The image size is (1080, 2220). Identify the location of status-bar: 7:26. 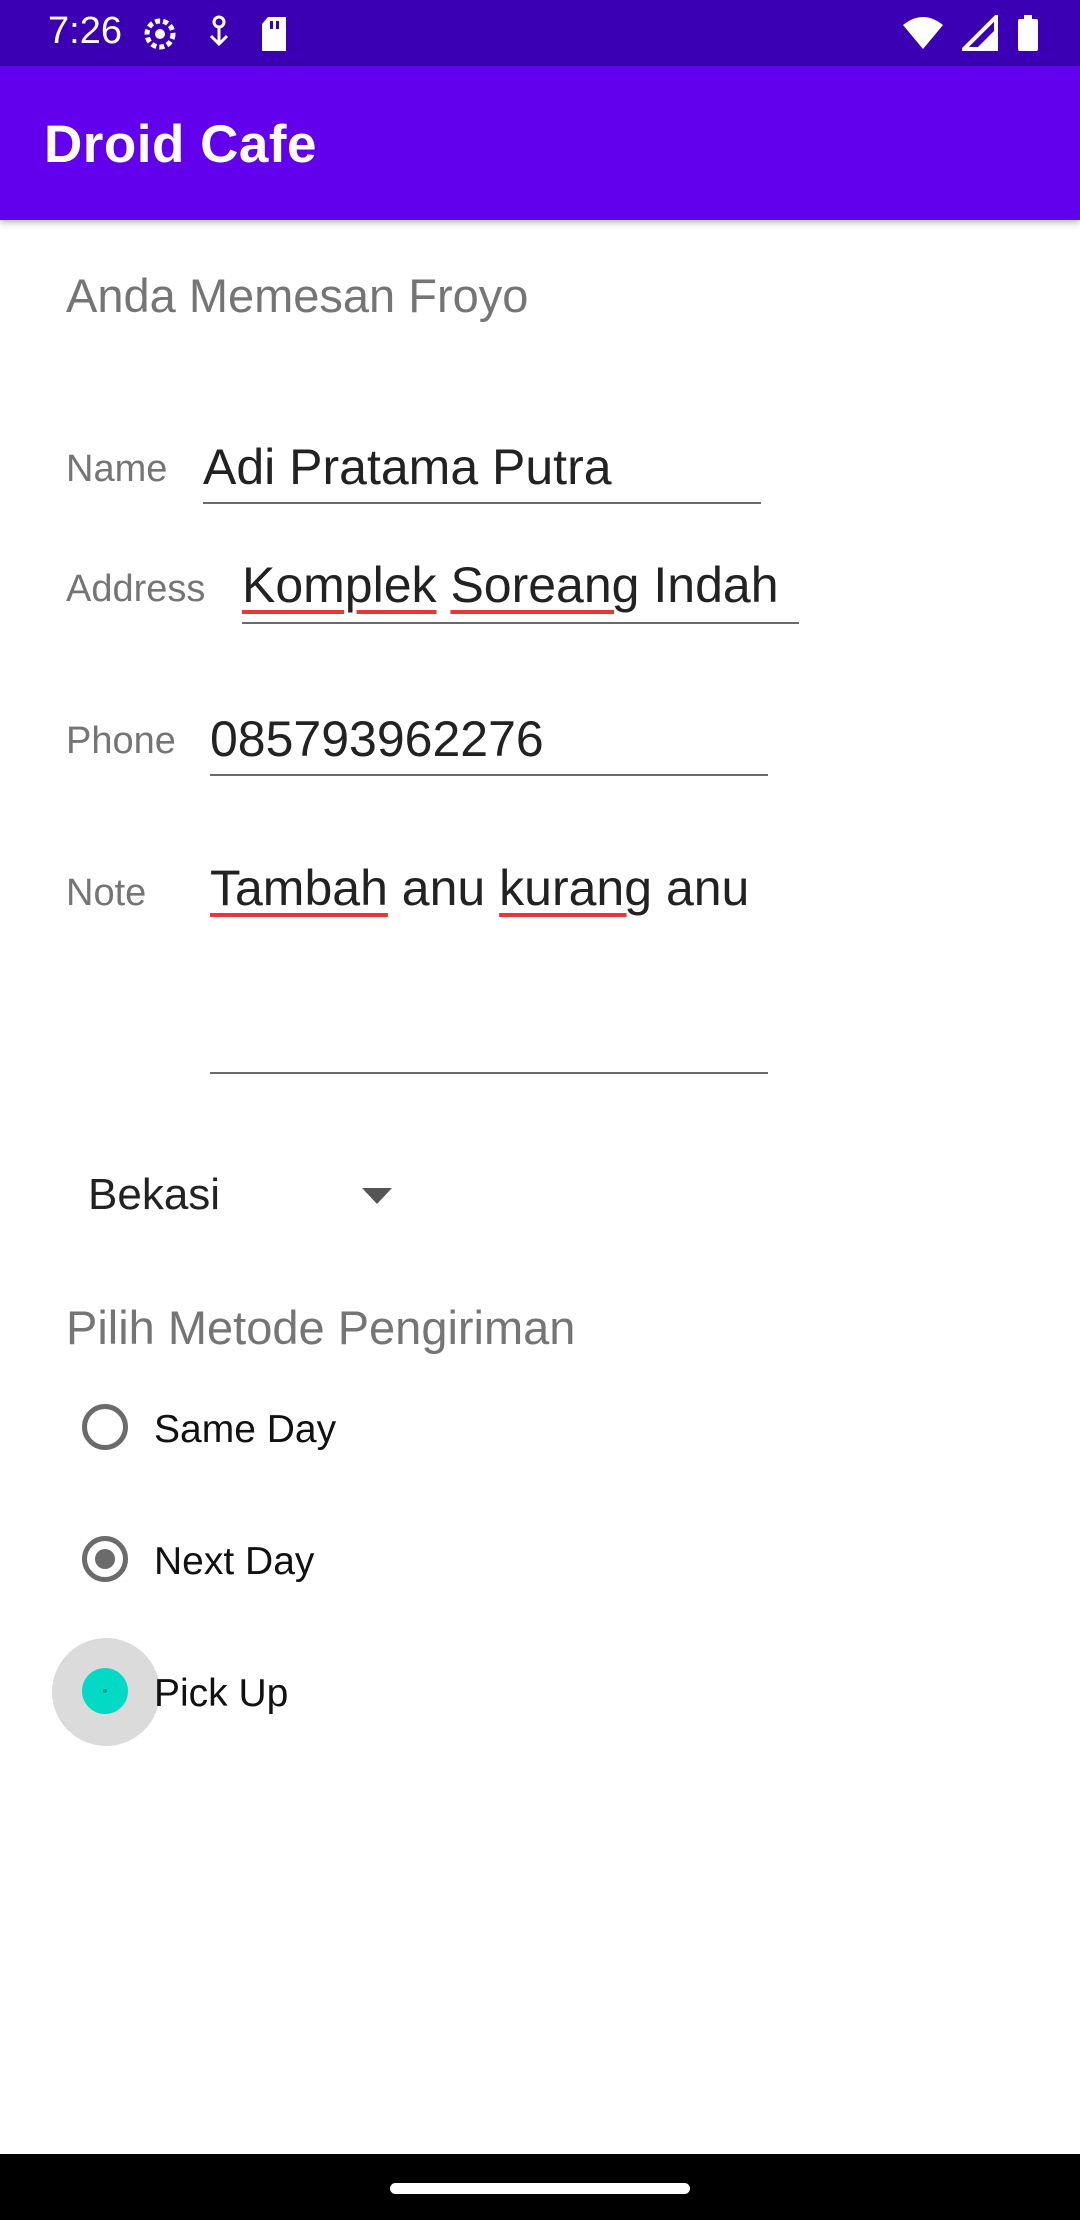
(540, 33).